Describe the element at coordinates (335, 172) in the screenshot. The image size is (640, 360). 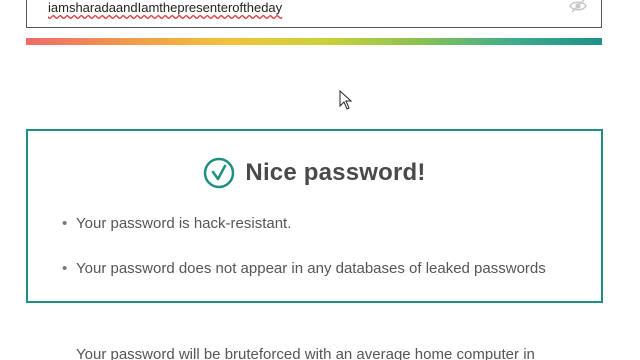
I see `result-title: Nice password!` at that location.